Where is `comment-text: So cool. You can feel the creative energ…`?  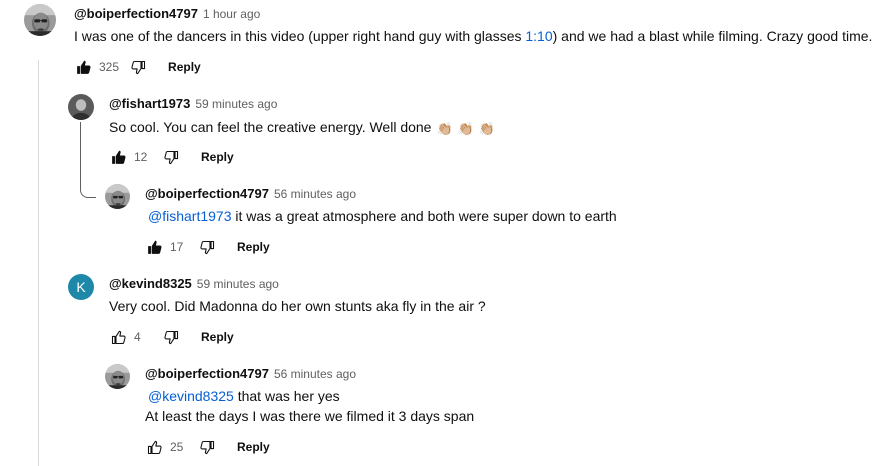 comment-text: So cool. You can feel the creative energ… is located at coordinates (302, 128).